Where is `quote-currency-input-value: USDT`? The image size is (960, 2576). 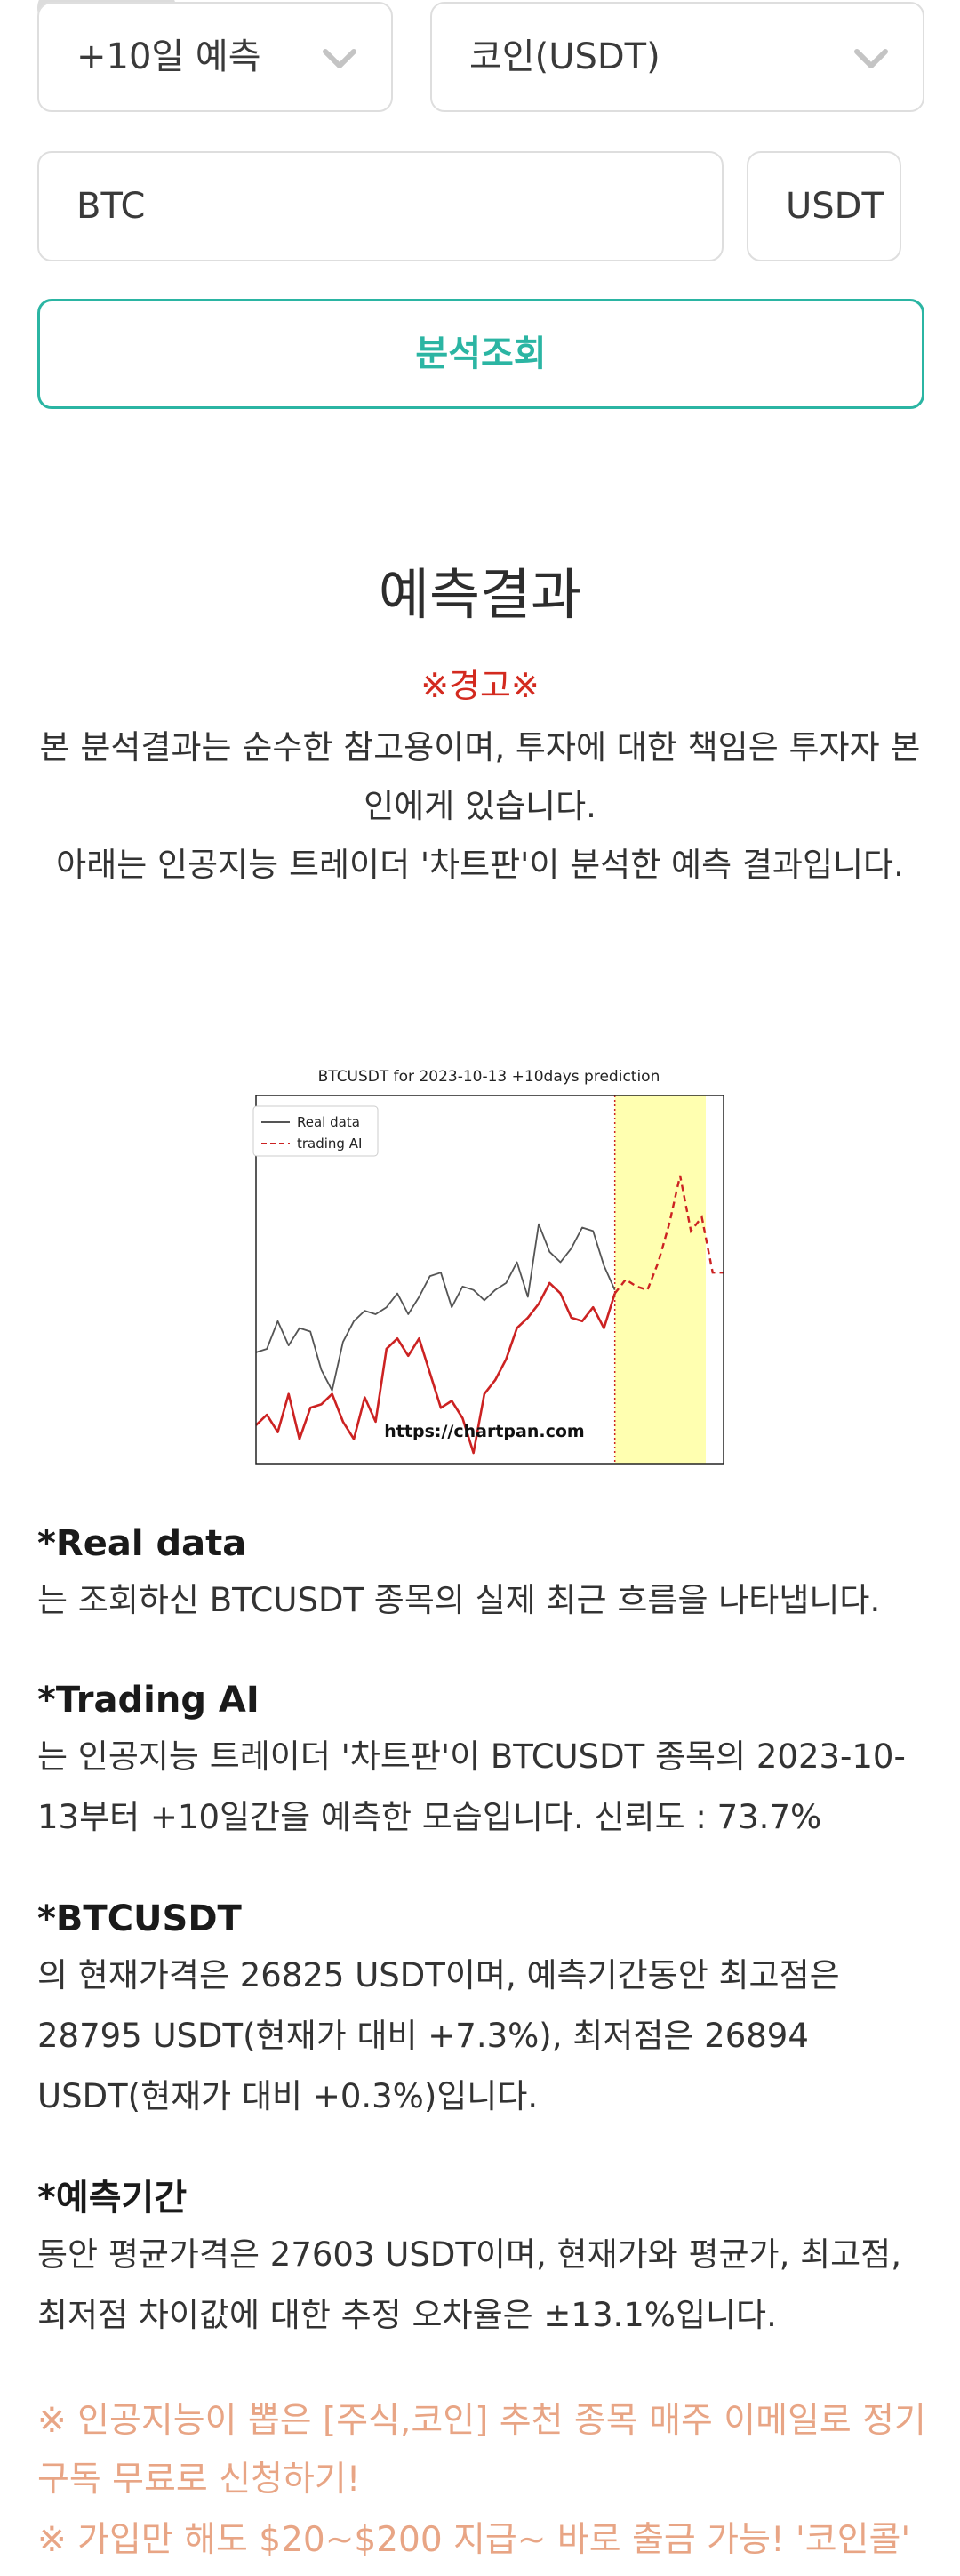 quote-currency-input-value: USDT is located at coordinates (835, 206).